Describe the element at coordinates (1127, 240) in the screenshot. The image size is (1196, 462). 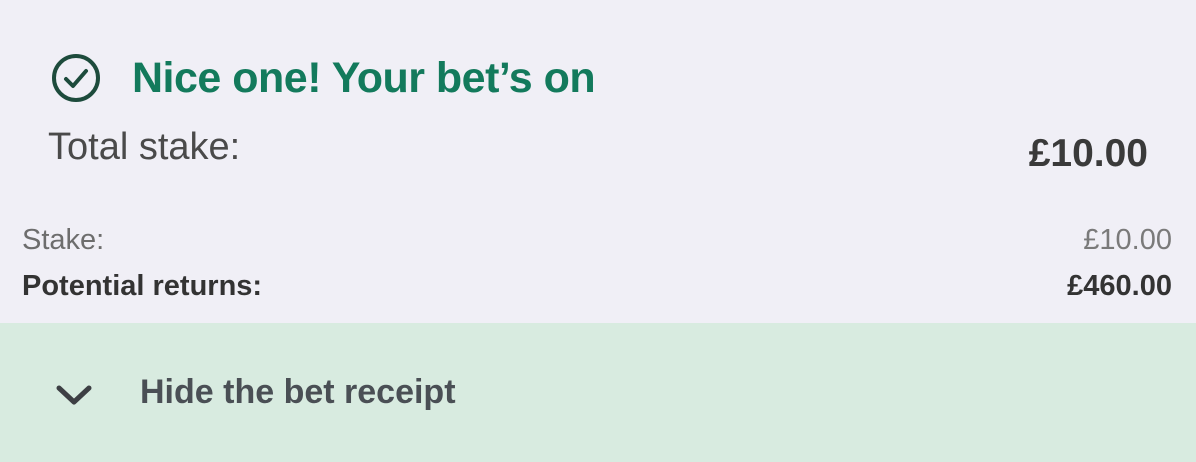
I see `stake-value: £10.00` at that location.